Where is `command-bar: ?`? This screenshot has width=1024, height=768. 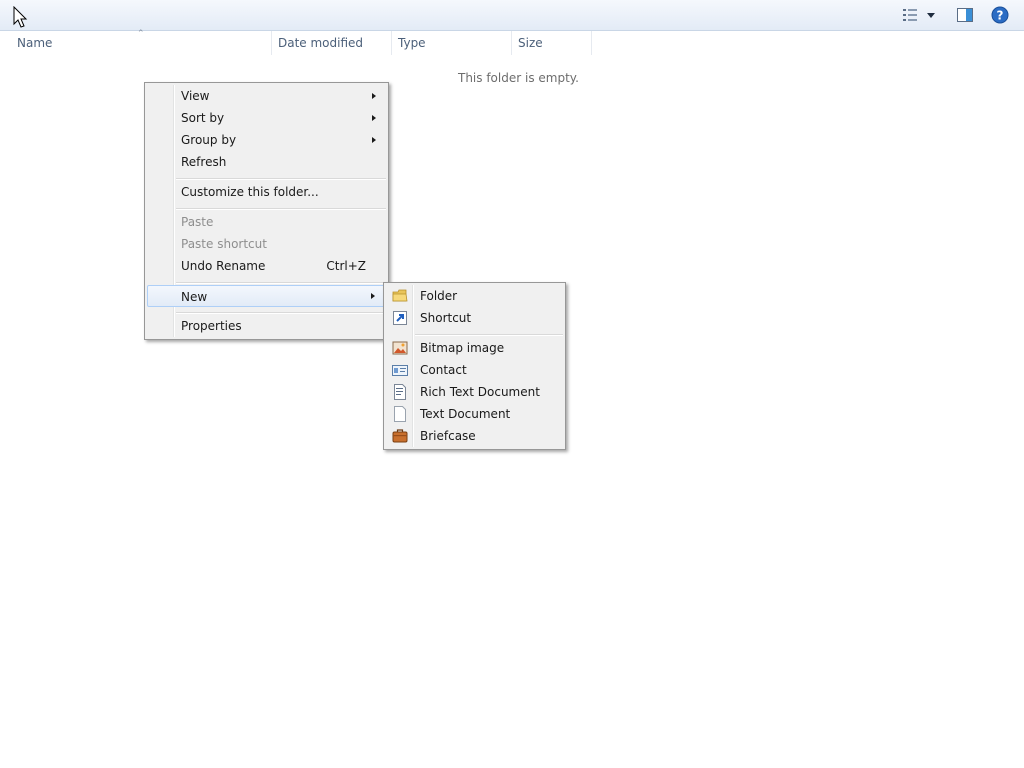
command-bar: ? is located at coordinates (512, 15).